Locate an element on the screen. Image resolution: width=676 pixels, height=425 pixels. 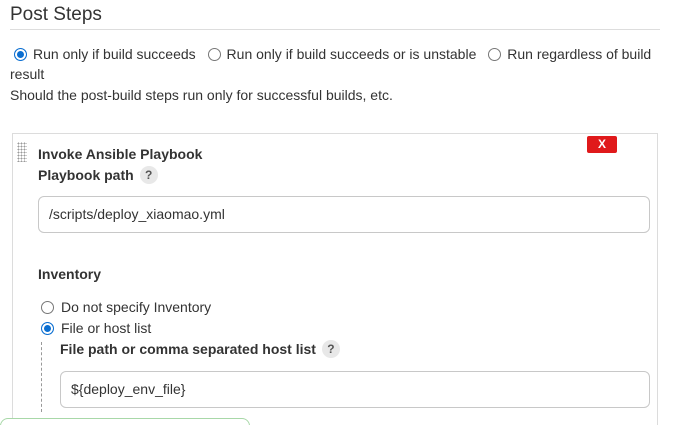
playbook-path-label: Playbook path? is located at coordinates (98, 175).